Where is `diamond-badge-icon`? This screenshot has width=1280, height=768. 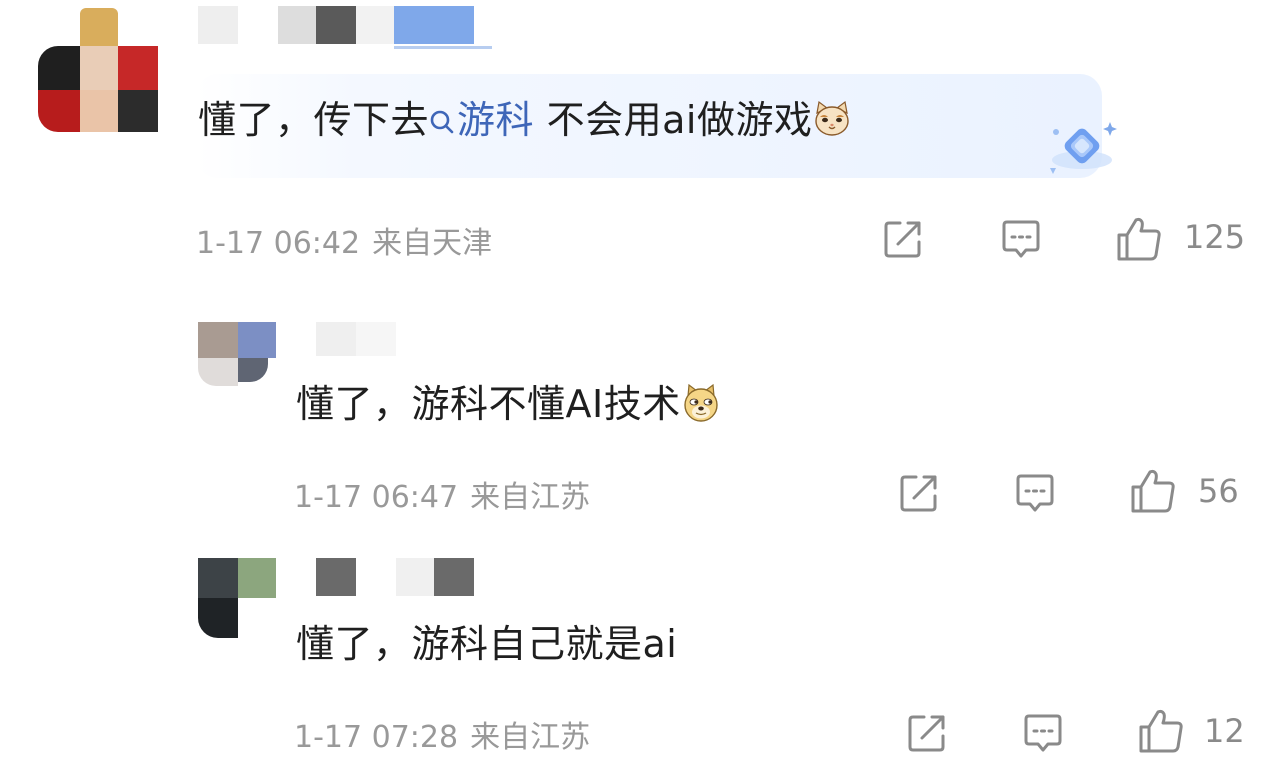 diamond-badge-icon is located at coordinates (1083, 148).